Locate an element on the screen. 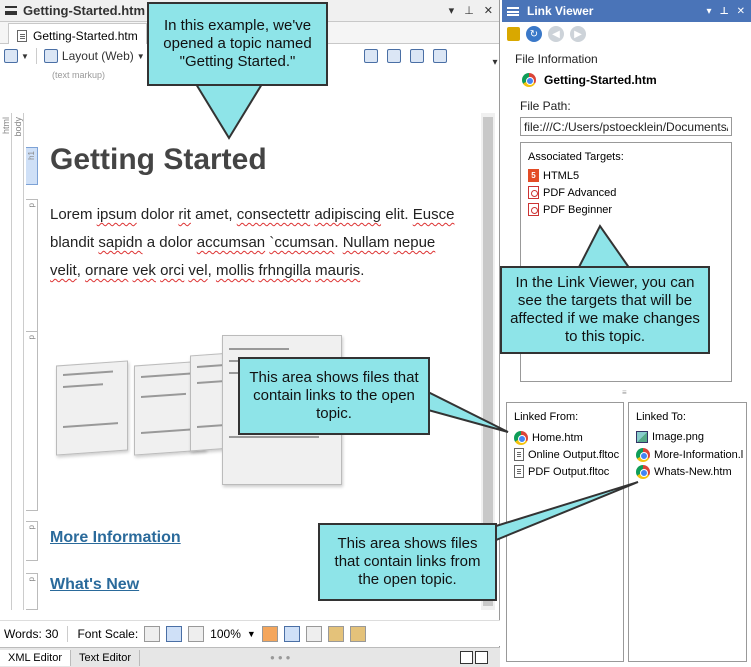 The height and width of the screenshot is (667, 751). target-item: PDF Beginner is located at coordinates (570, 209).